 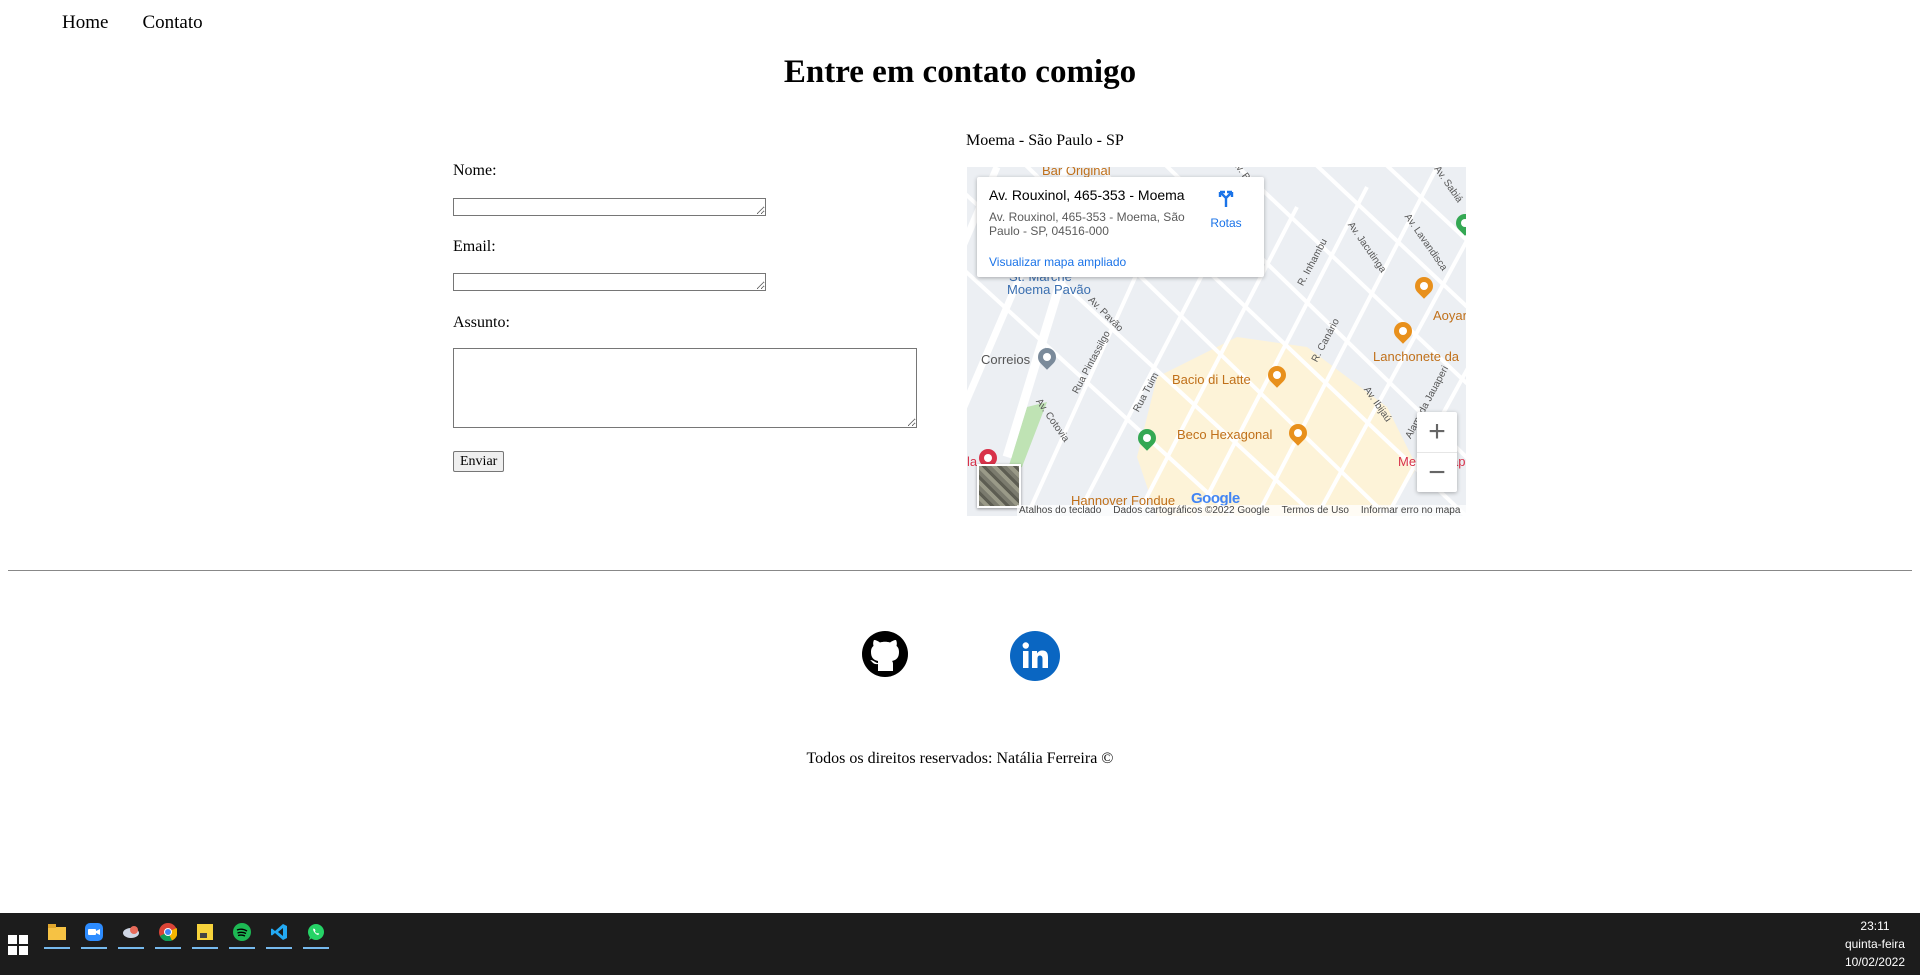 What do you see at coordinates (685, 388) in the screenshot?
I see `subject-field` at bounding box center [685, 388].